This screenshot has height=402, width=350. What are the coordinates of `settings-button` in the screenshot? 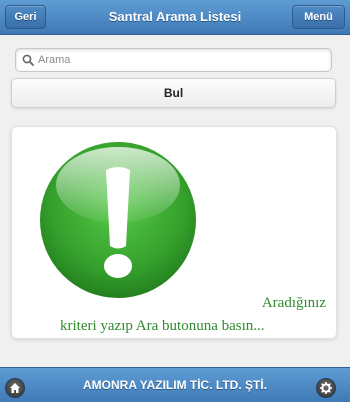 It's located at (326, 388).